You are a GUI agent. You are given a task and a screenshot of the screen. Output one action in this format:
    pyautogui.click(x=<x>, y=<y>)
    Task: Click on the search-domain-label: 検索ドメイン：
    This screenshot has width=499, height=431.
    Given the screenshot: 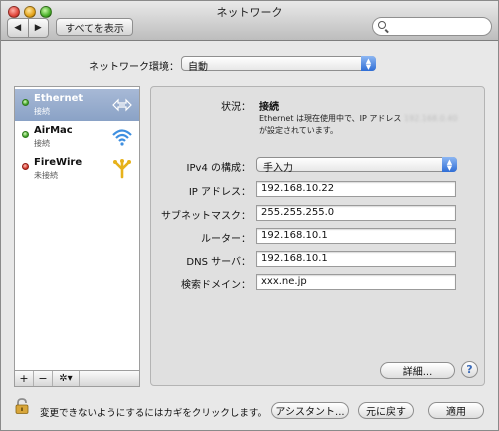 What is the action you would take?
    pyautogui.click(x=216, y=285)
    